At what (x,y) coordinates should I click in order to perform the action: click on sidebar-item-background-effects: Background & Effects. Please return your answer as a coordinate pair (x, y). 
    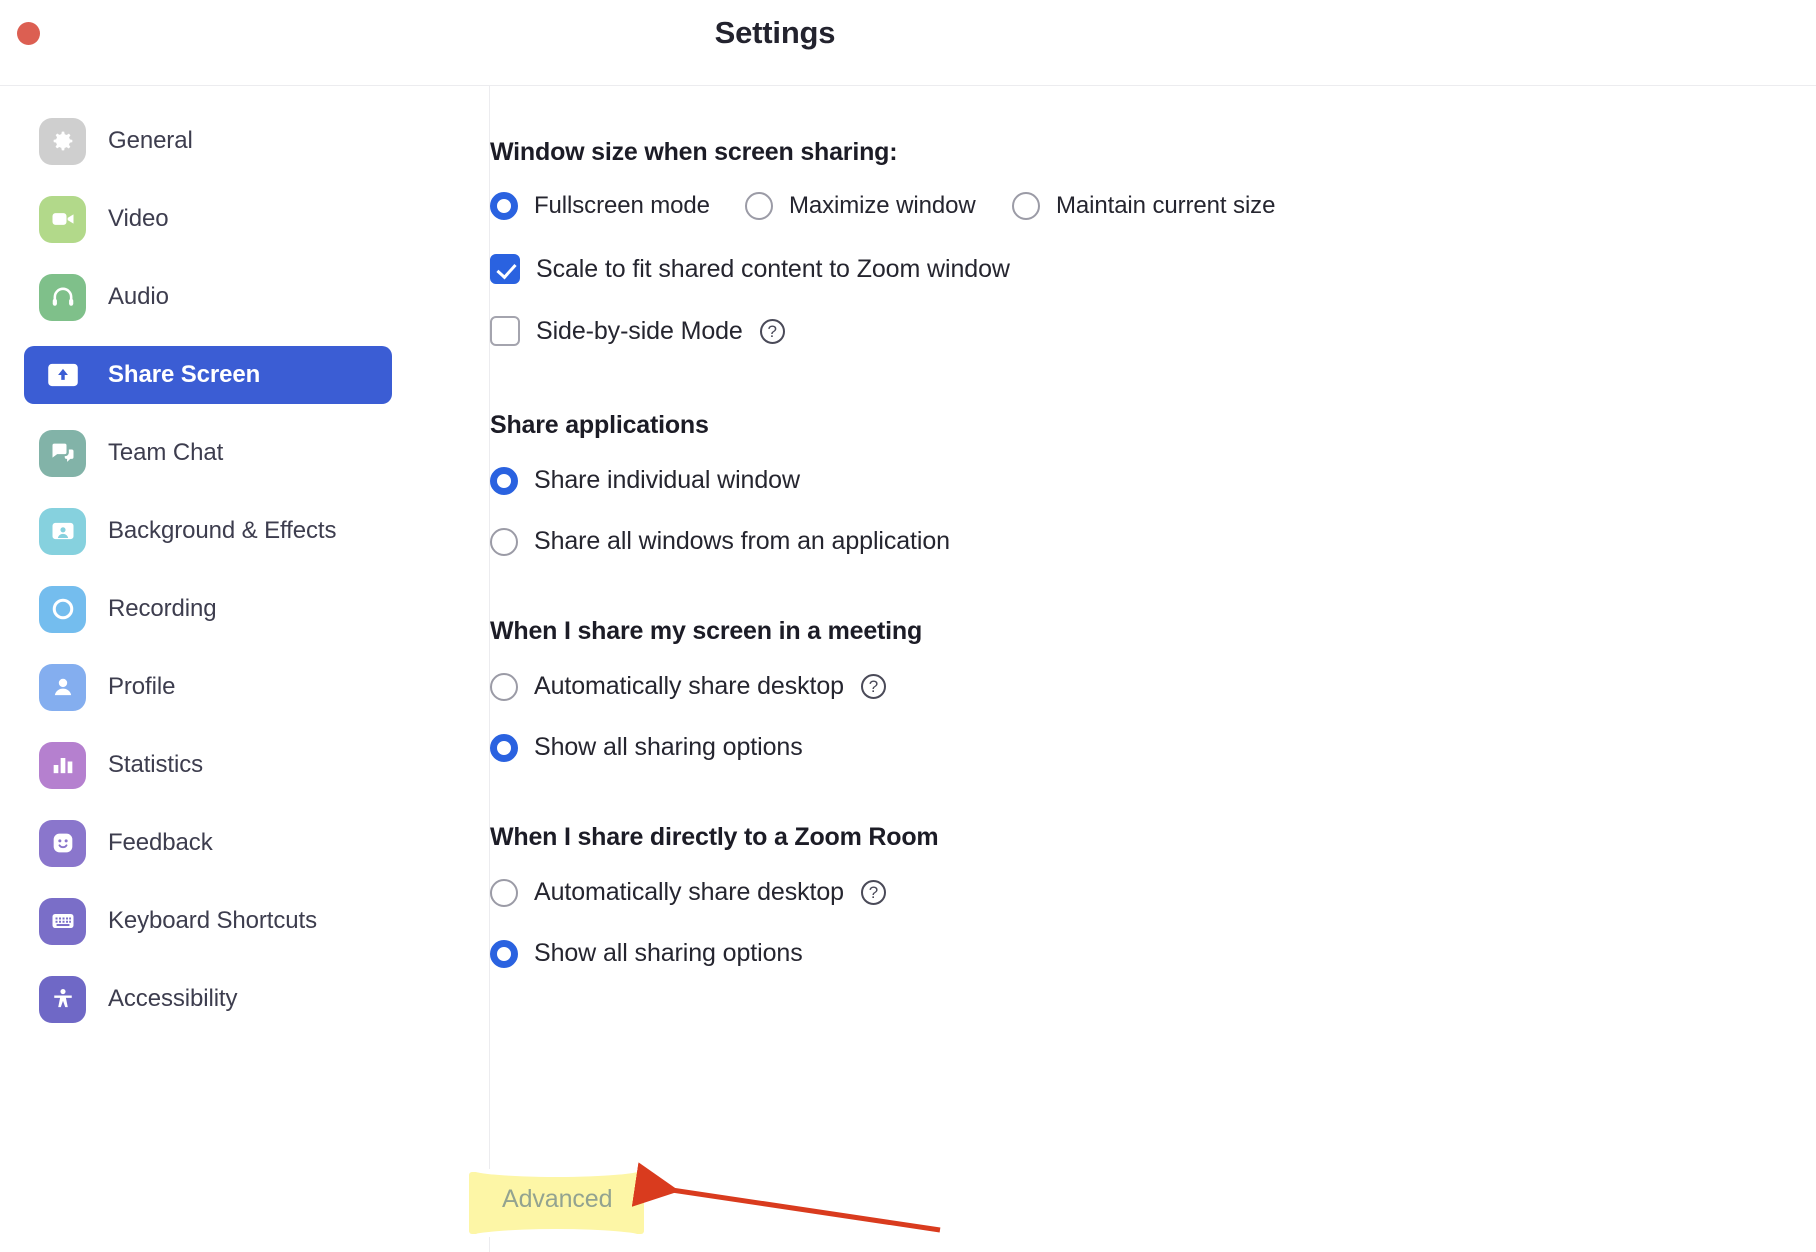
    Looking at the image, I should click on (208, 531).